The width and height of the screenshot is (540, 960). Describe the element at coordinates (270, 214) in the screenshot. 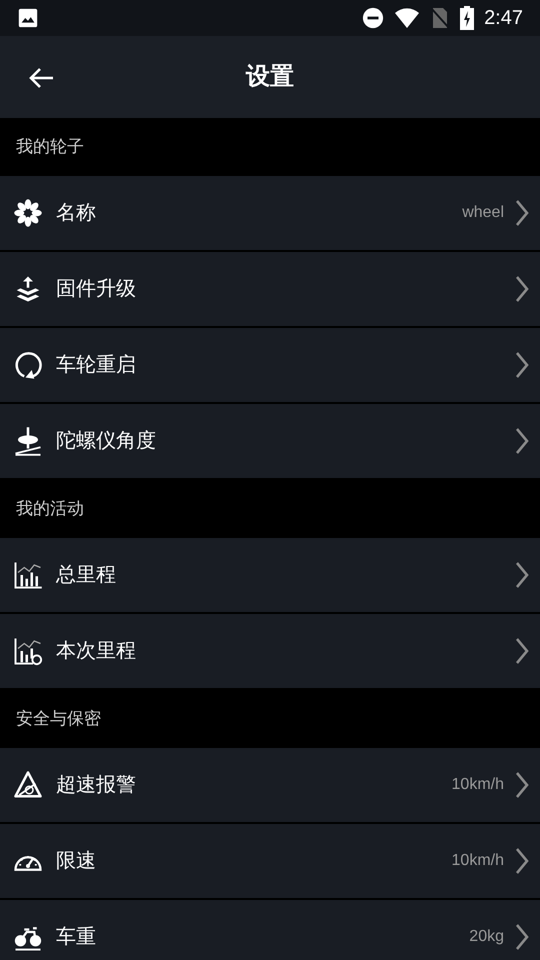

I see `settings-row: 名称 wheel` at that location.